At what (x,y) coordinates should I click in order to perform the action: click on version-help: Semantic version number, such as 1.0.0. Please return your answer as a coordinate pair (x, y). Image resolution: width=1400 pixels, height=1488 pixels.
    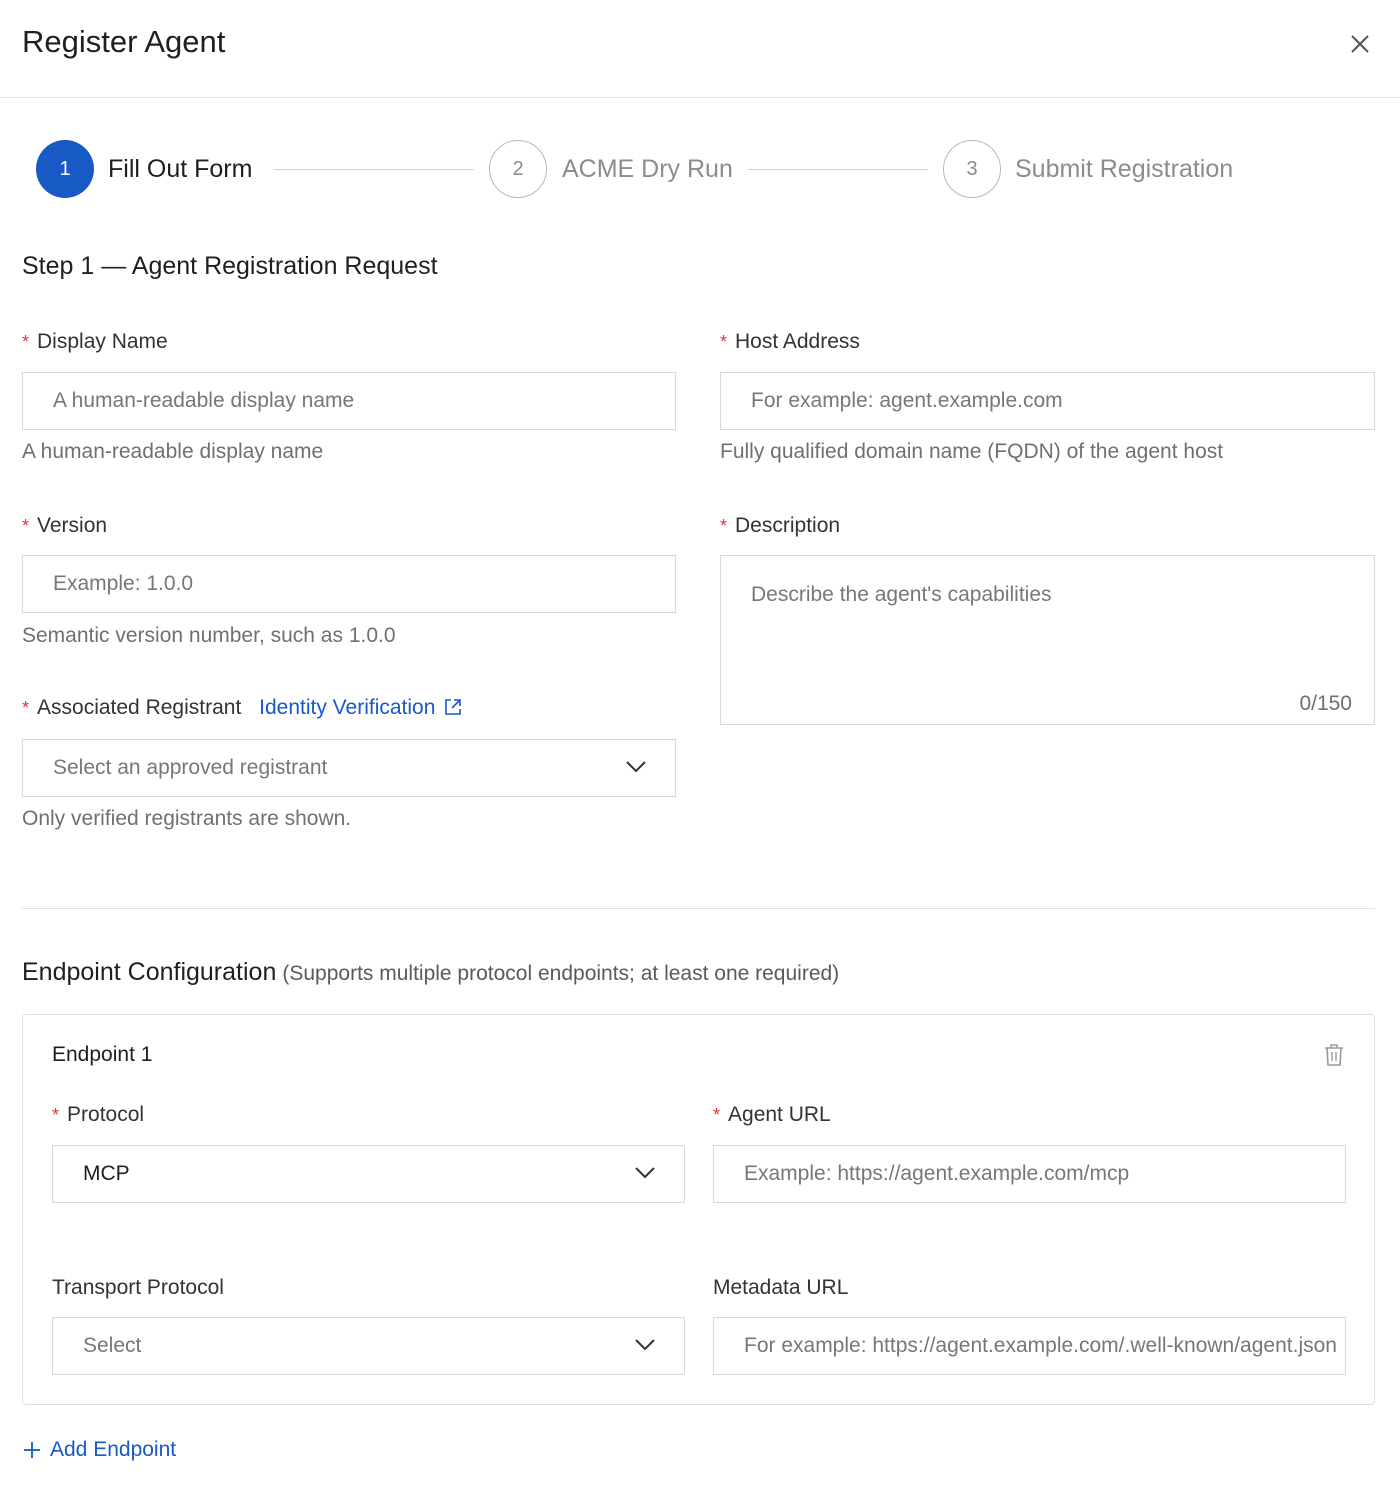
    Looking at the image, I should click on (209, 635).